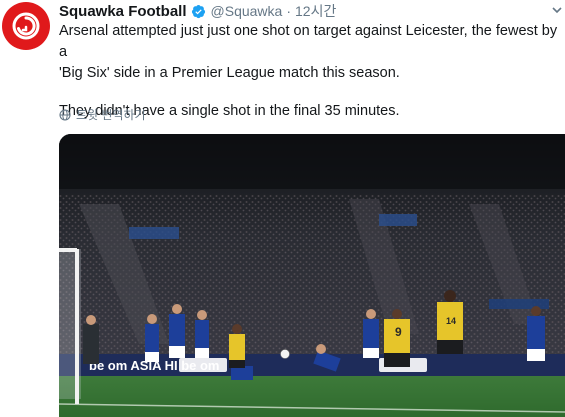 Image resolution: width=565 pixels, height=417 pixels. Describe the element at coordinates (123, 11) in the screenshot. I see `display-name: Squawka Football` at that location.